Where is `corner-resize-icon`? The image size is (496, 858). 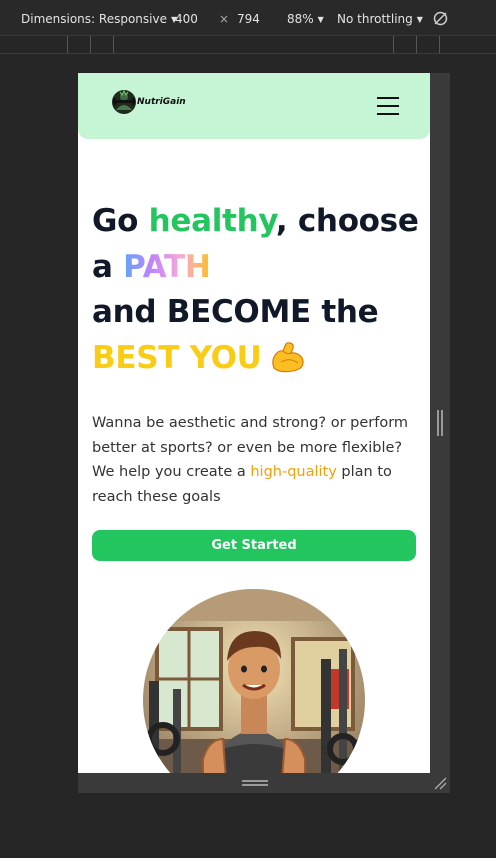 corner-resize-icon is located at coordinates (440, 783).